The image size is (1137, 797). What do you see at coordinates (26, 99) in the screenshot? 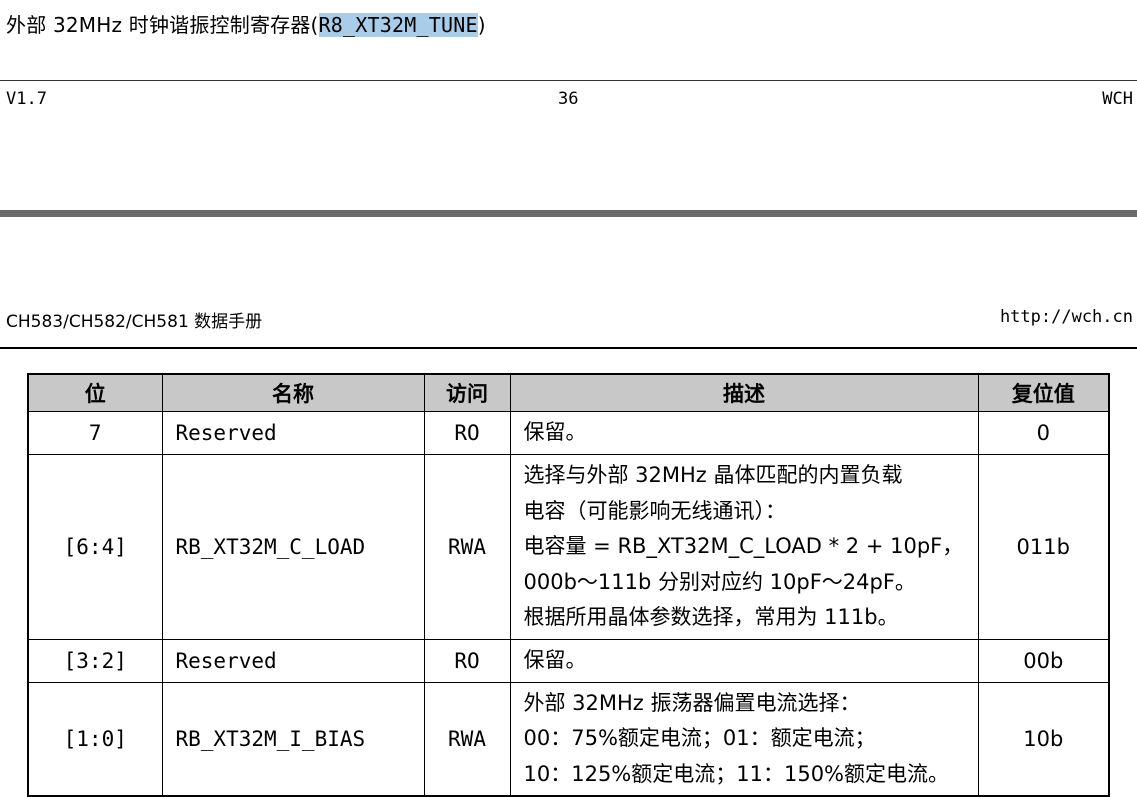
I see `footer-version: V1.7` at bounding box center [26, 99].